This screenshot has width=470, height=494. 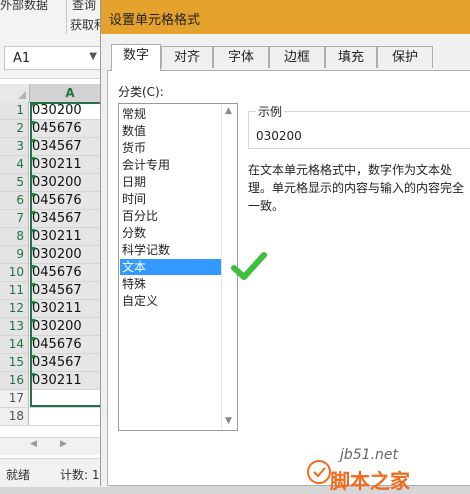 I want to click on category-item: 文本, so click(x=170, y=267).